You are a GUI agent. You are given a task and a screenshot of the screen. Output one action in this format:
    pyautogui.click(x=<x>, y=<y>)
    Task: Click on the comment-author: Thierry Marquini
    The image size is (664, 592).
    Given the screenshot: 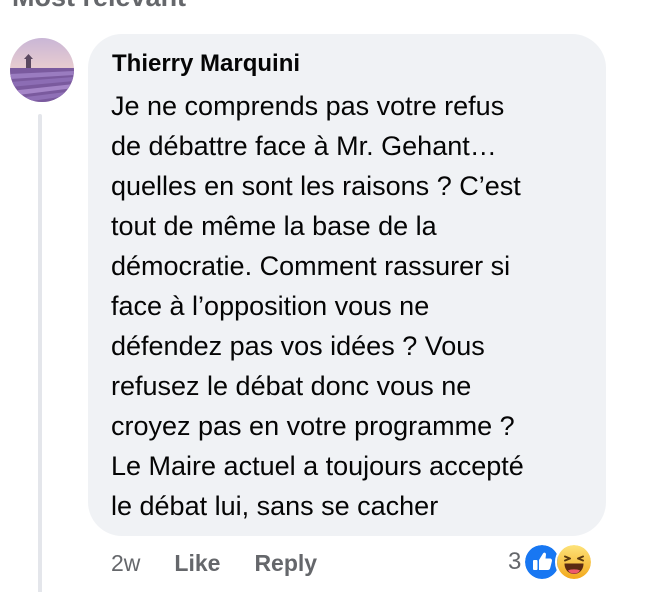 What is the action you would take?
    pyautogui.click(x=206, y=64)
    